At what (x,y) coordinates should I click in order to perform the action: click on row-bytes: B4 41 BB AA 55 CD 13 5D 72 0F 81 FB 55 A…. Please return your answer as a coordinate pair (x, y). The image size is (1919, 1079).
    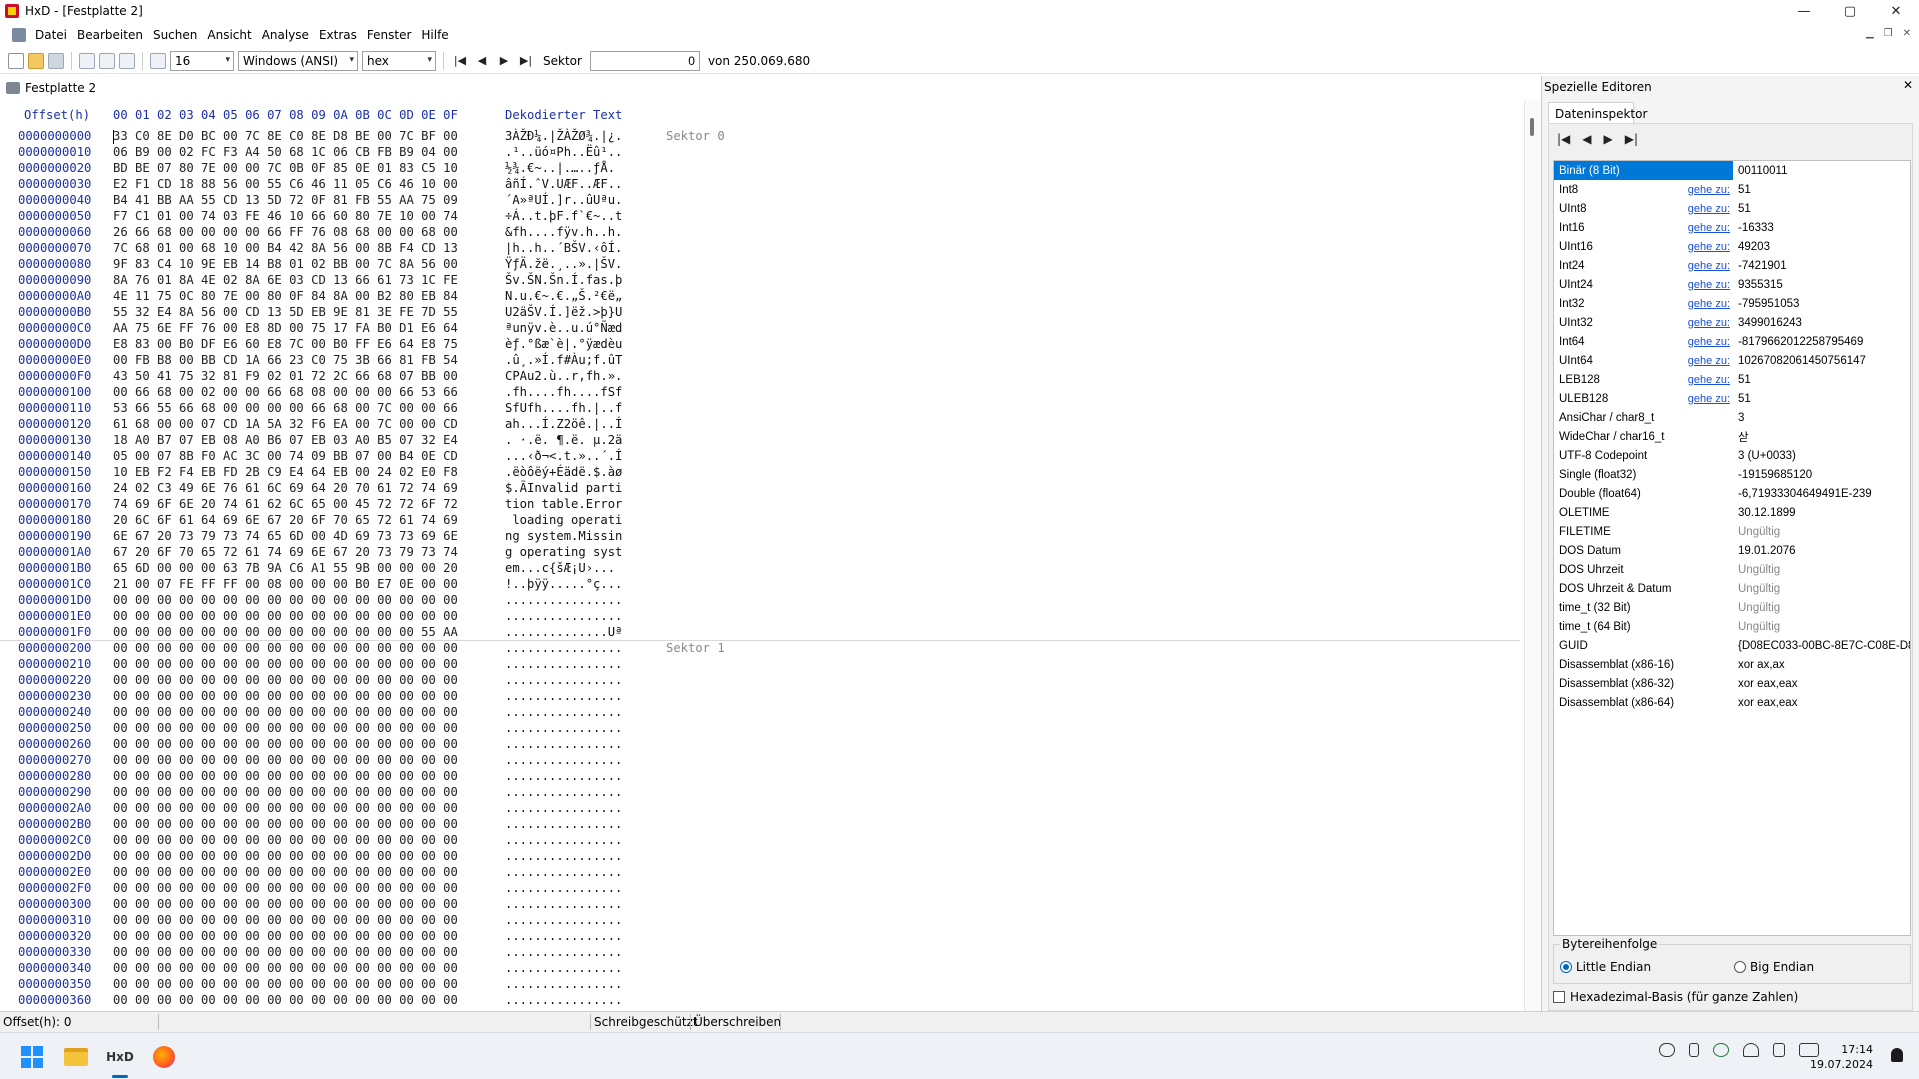
    Looking at the image, I should click on (285, 200).